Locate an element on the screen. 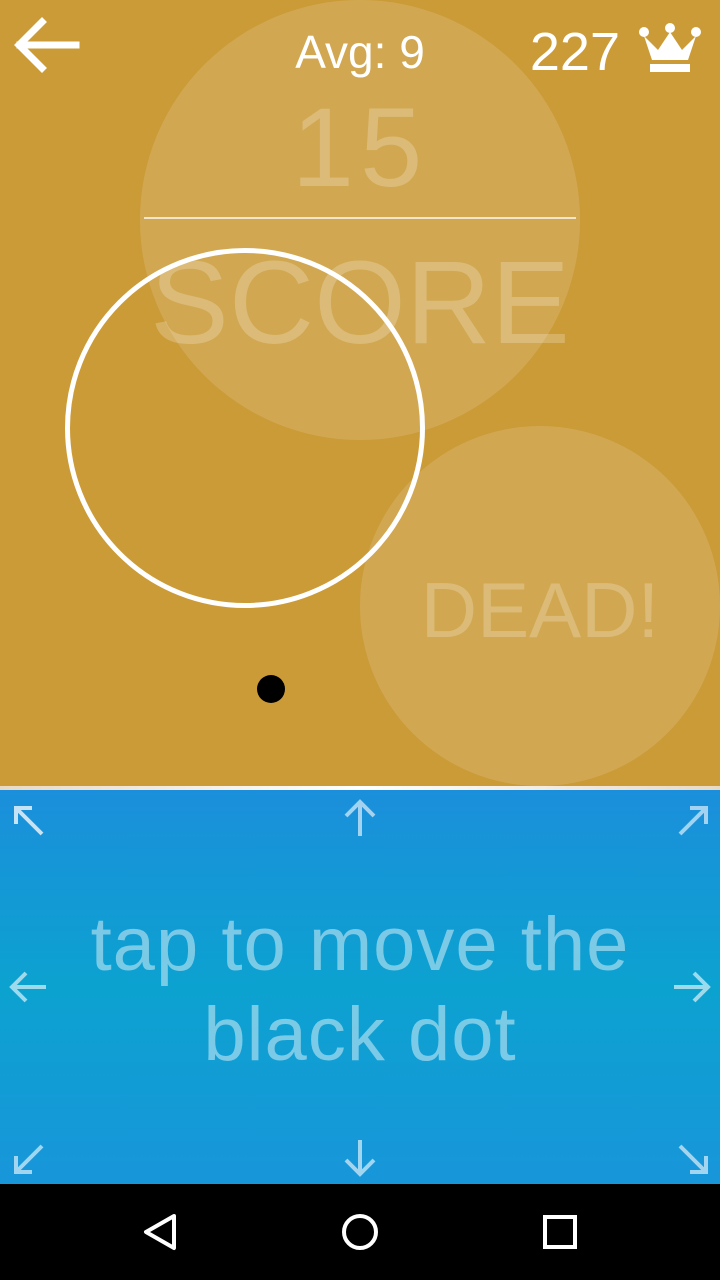 The height and width of the screenshot is (1280, 720). crown-icon is located at coordinates (670, 47).